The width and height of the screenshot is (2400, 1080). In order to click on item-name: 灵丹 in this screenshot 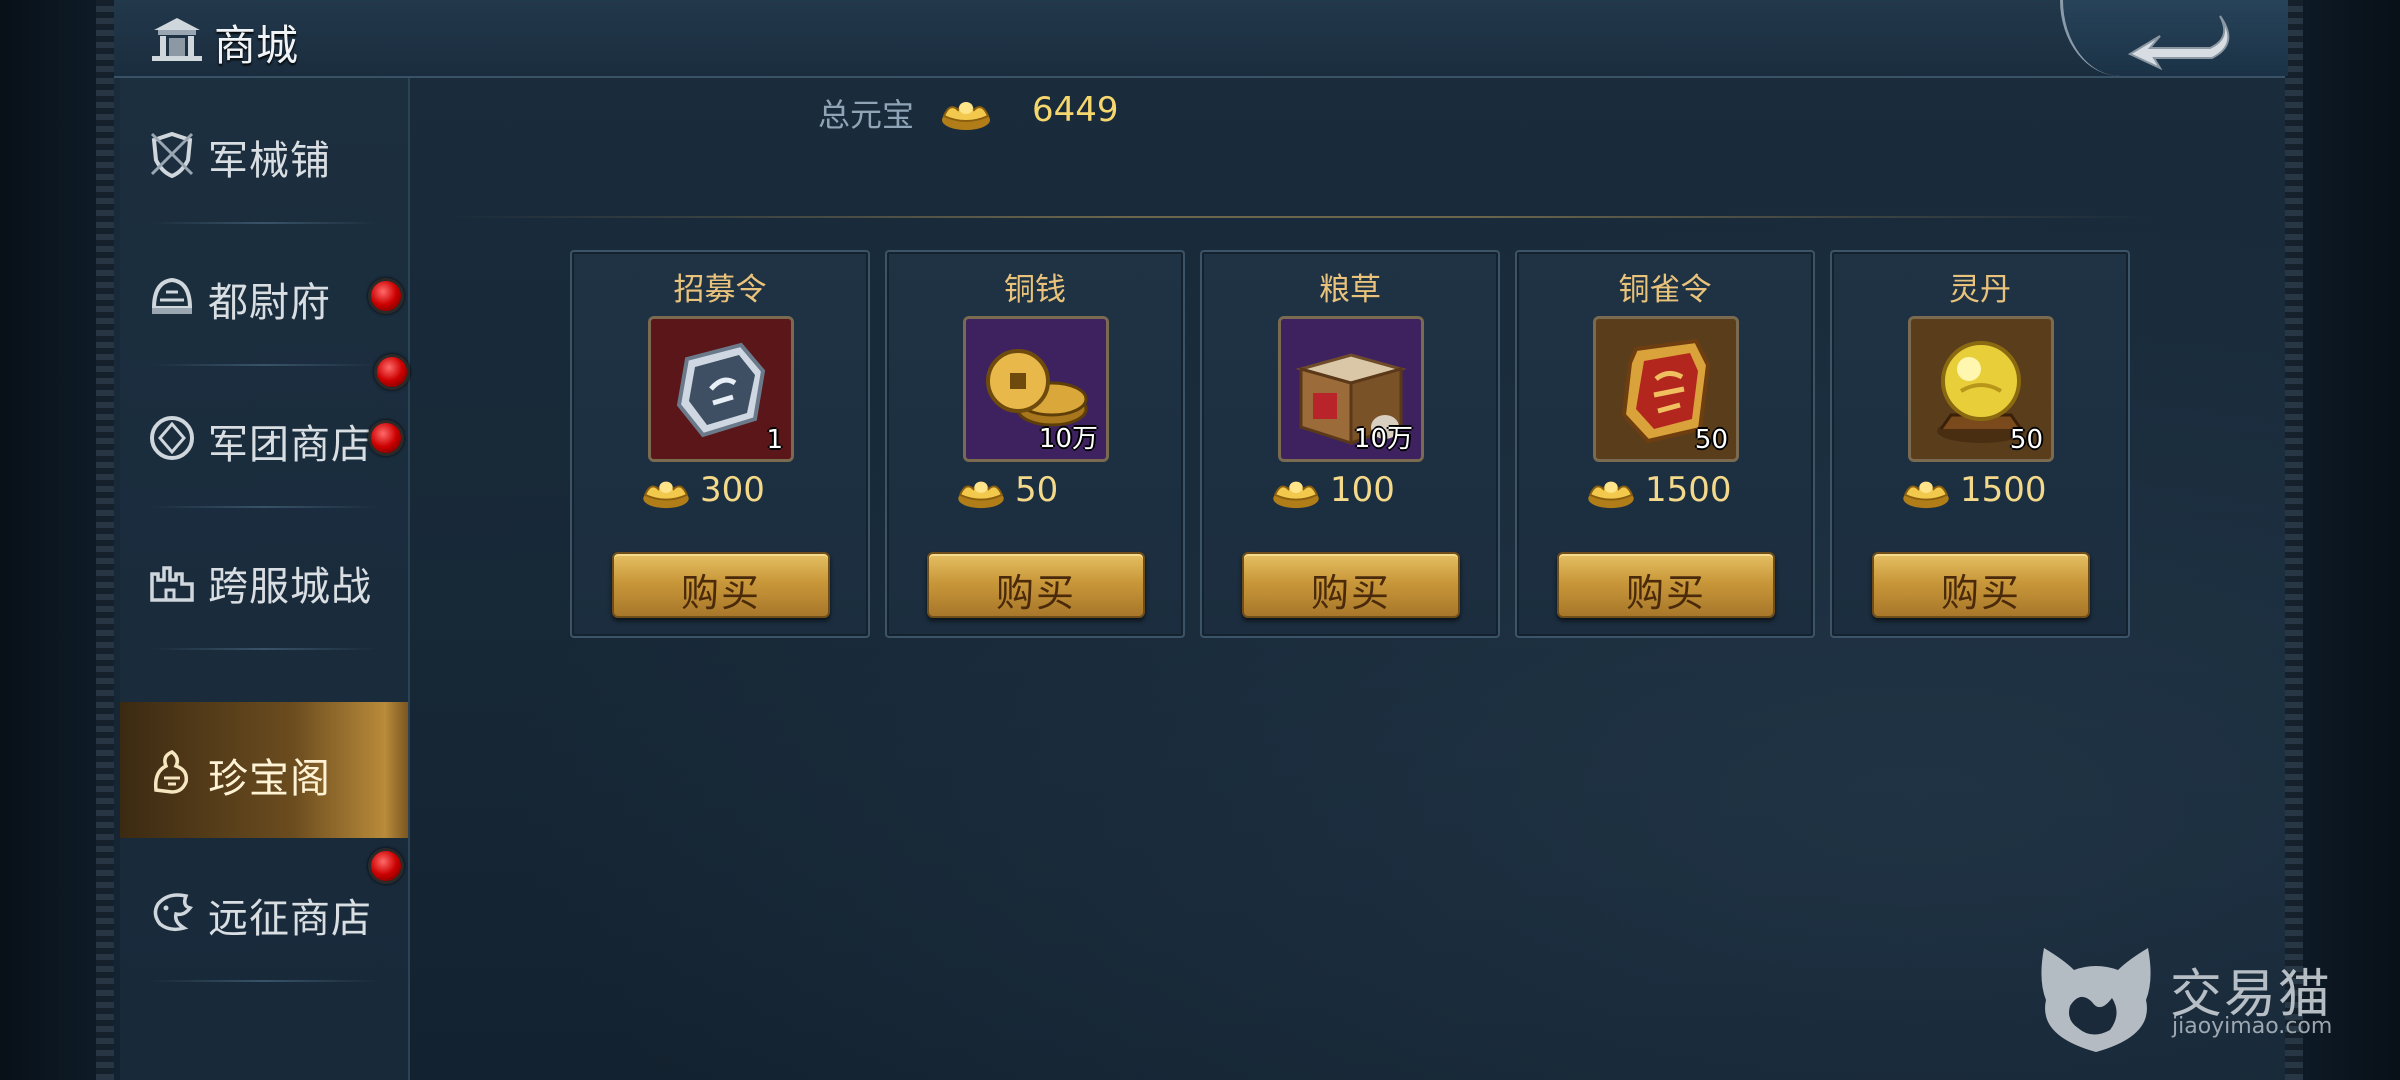, I will do `click(1980, 290)`.